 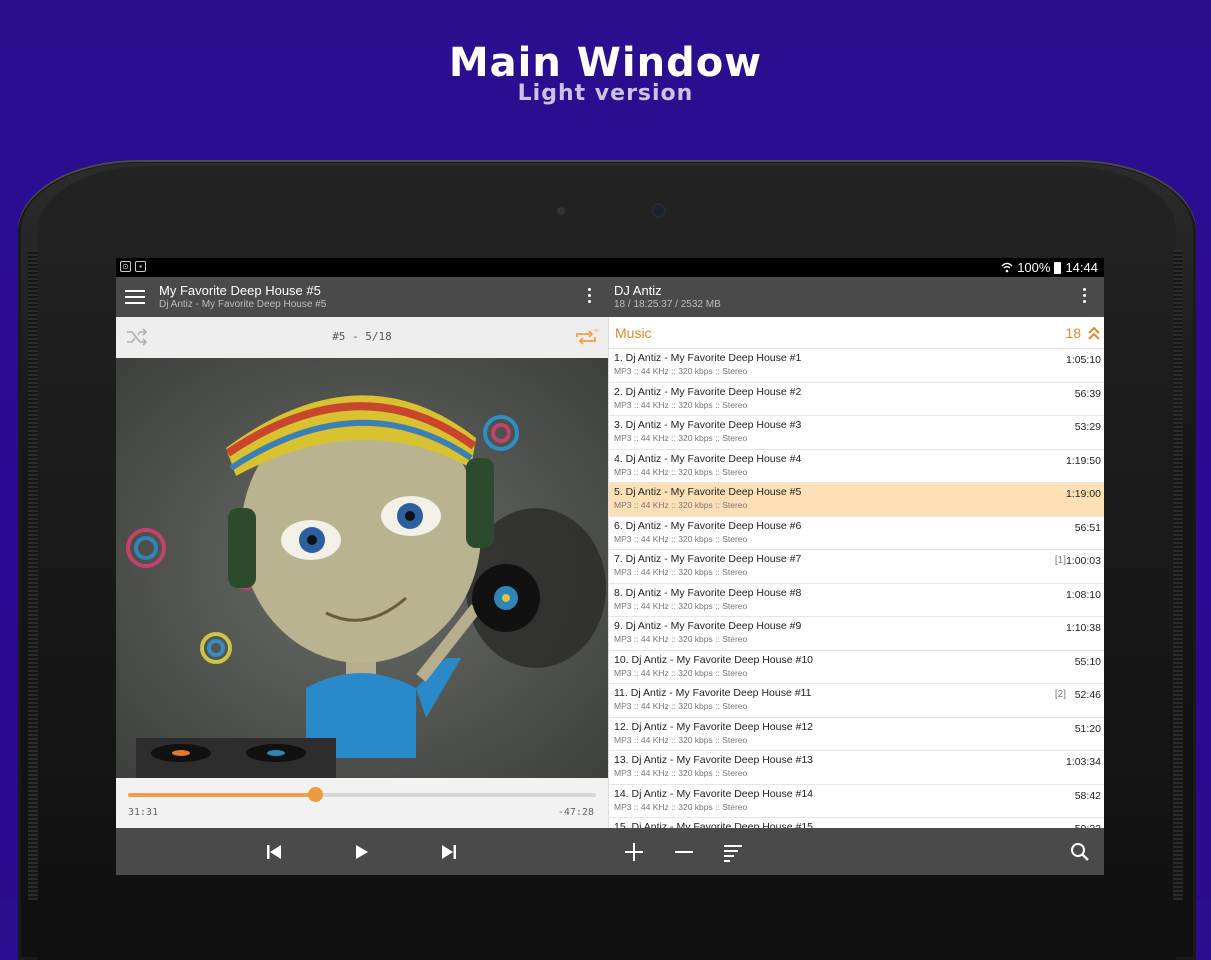 I want to click on plus-icon, so click(x=634, y=852).